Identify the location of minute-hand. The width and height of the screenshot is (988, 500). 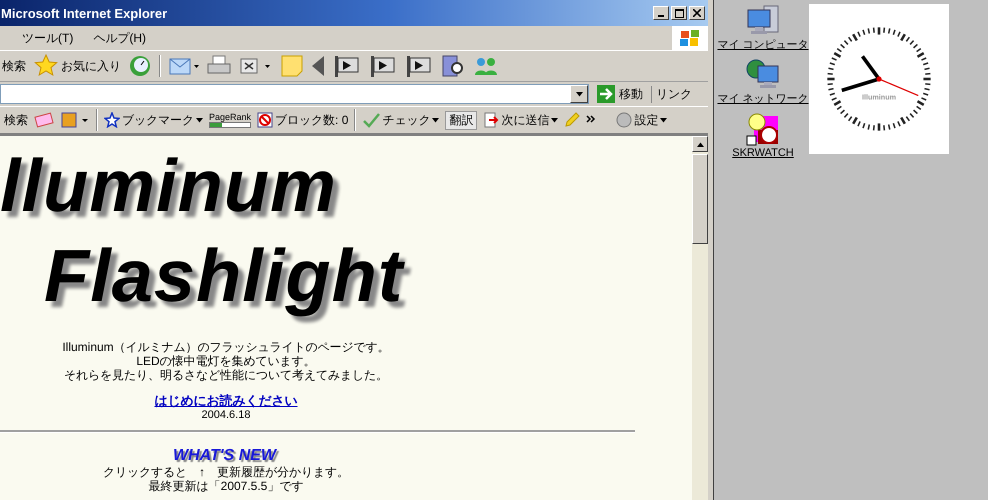
(860, 84).